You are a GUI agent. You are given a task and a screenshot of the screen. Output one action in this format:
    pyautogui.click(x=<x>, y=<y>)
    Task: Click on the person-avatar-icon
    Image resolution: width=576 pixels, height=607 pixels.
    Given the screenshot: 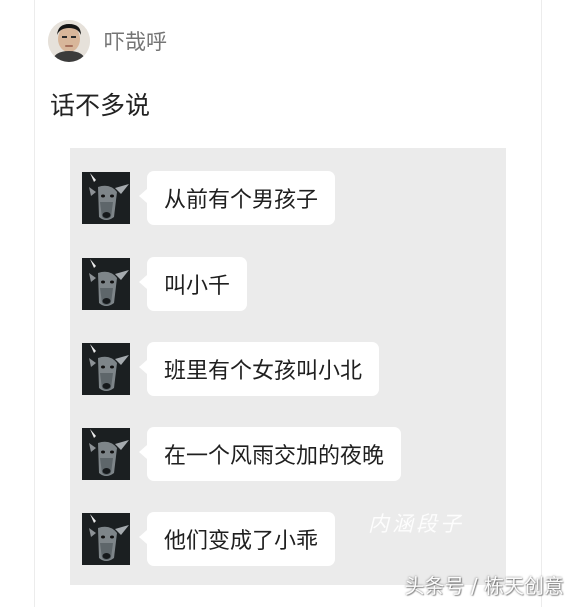 What is the action you would take?
    pyautogui.click(x=69, y=41)
    